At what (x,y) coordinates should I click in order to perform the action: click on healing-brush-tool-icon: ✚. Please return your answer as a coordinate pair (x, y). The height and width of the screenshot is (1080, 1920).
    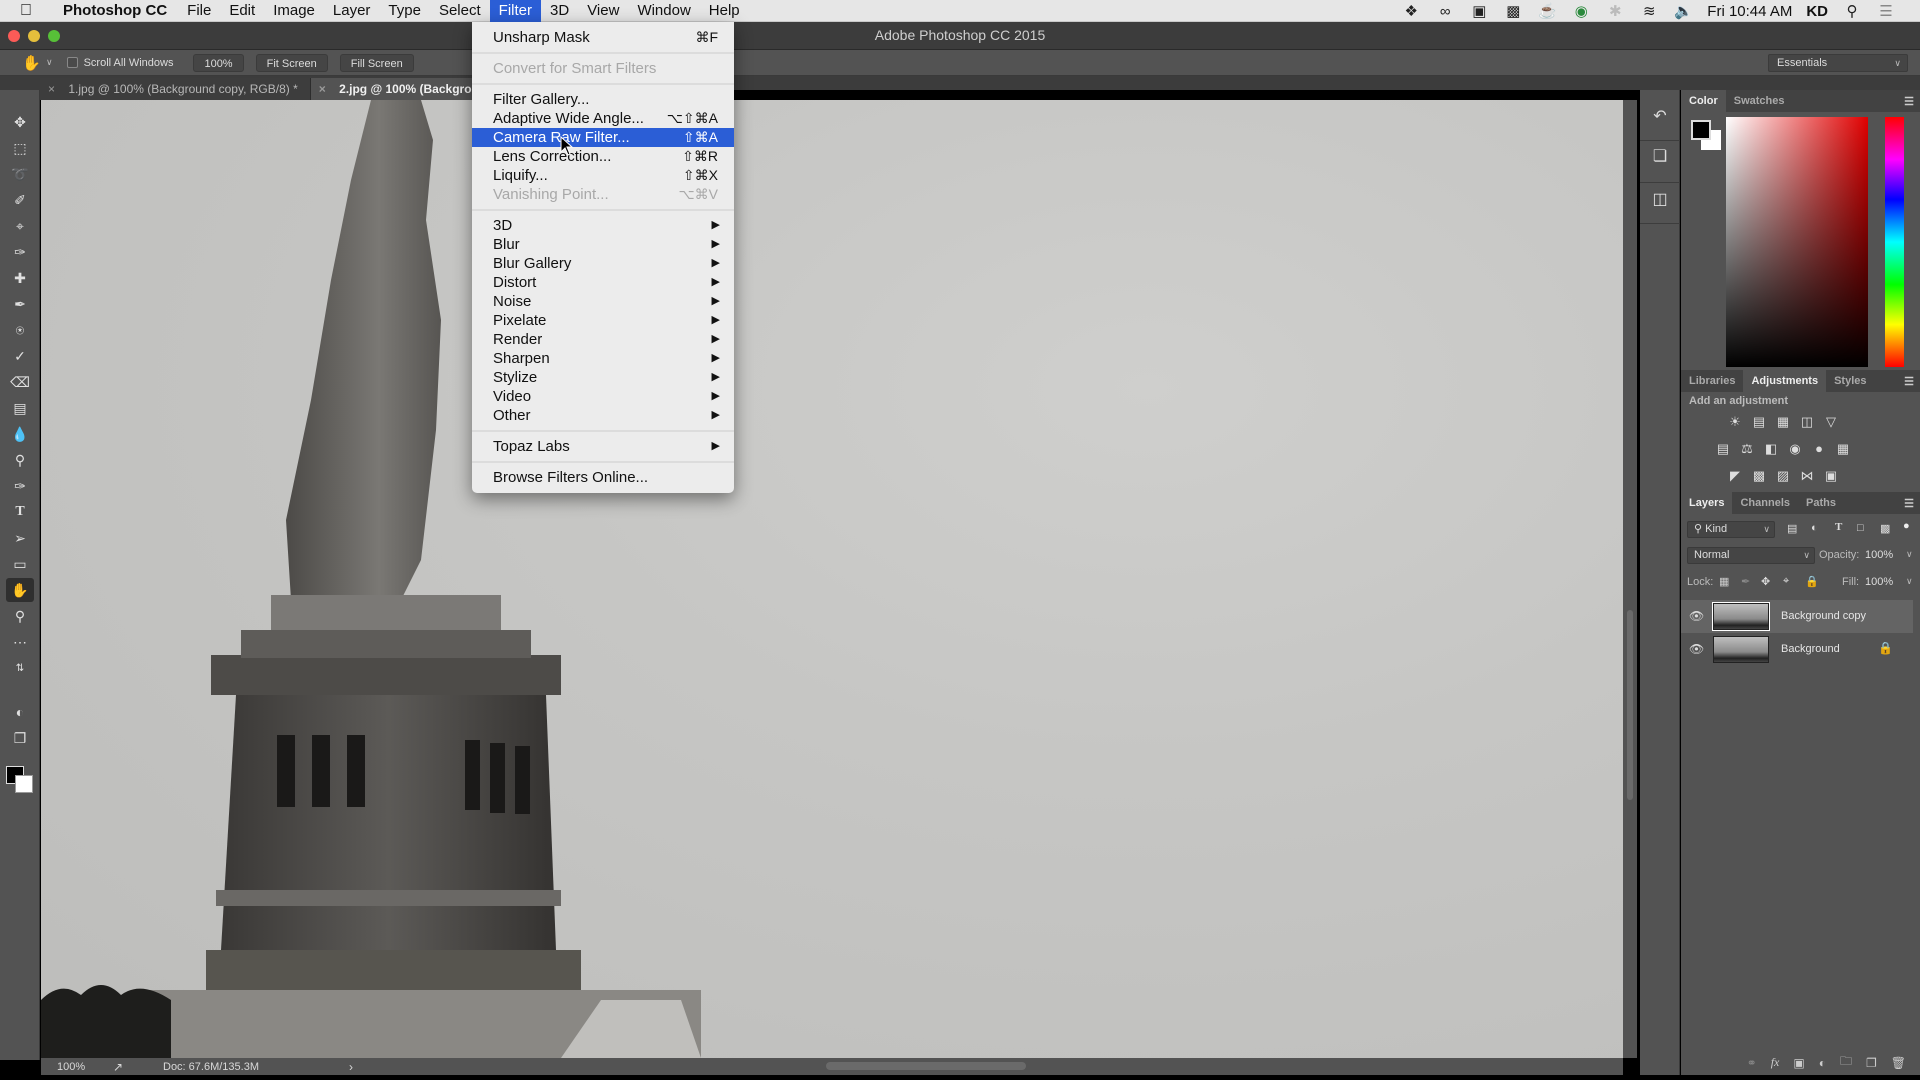
    Looking at the image, I should click on (20, 278).